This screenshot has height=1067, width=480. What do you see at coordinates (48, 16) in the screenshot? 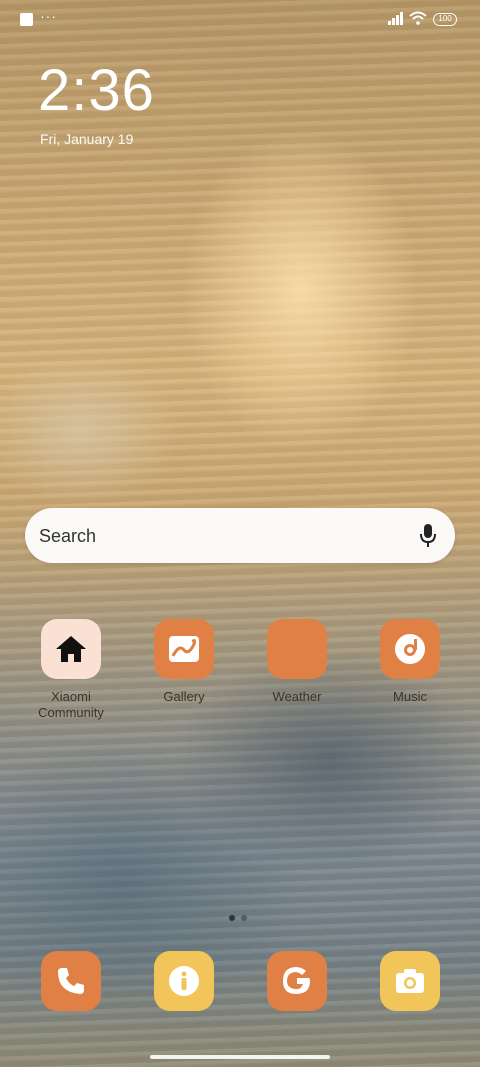
I see `more-notifications-indicator: ···` at bounding box center [48, 16].